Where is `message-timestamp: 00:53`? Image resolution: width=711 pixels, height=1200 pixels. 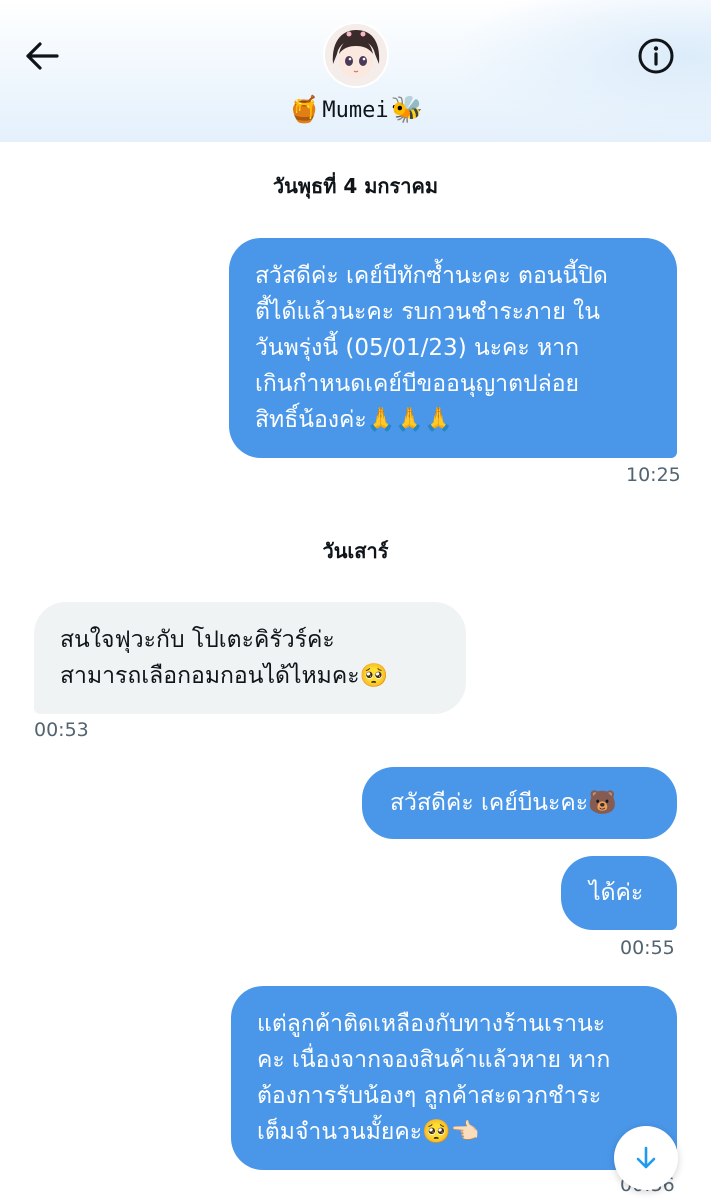 message-timestamp: 00:53 is located at coordinates (61, 730).